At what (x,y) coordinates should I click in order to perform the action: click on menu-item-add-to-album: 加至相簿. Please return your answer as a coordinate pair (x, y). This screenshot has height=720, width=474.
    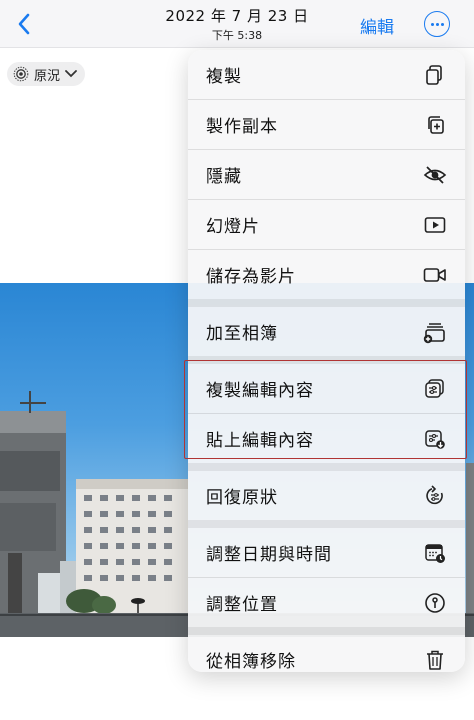
    Looking at the image, I should click on (326, 331).